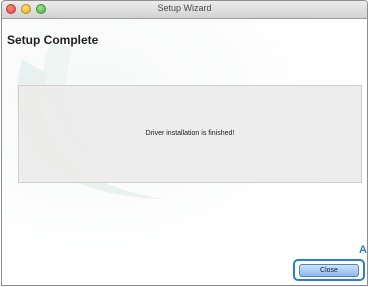  I want to click on window-title: Setup Wizard, so click(184, 8).